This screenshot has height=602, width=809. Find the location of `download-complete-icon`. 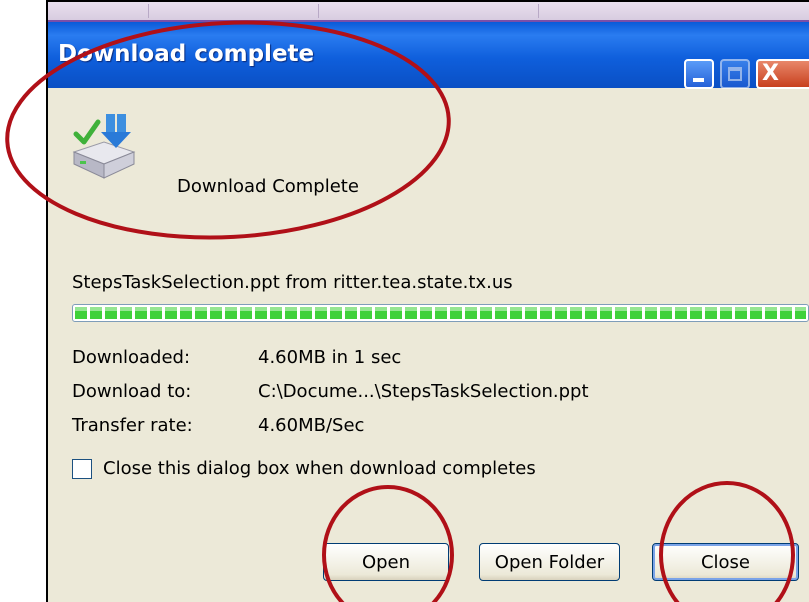

download-complete-icon is located at coordinates (104, 146).